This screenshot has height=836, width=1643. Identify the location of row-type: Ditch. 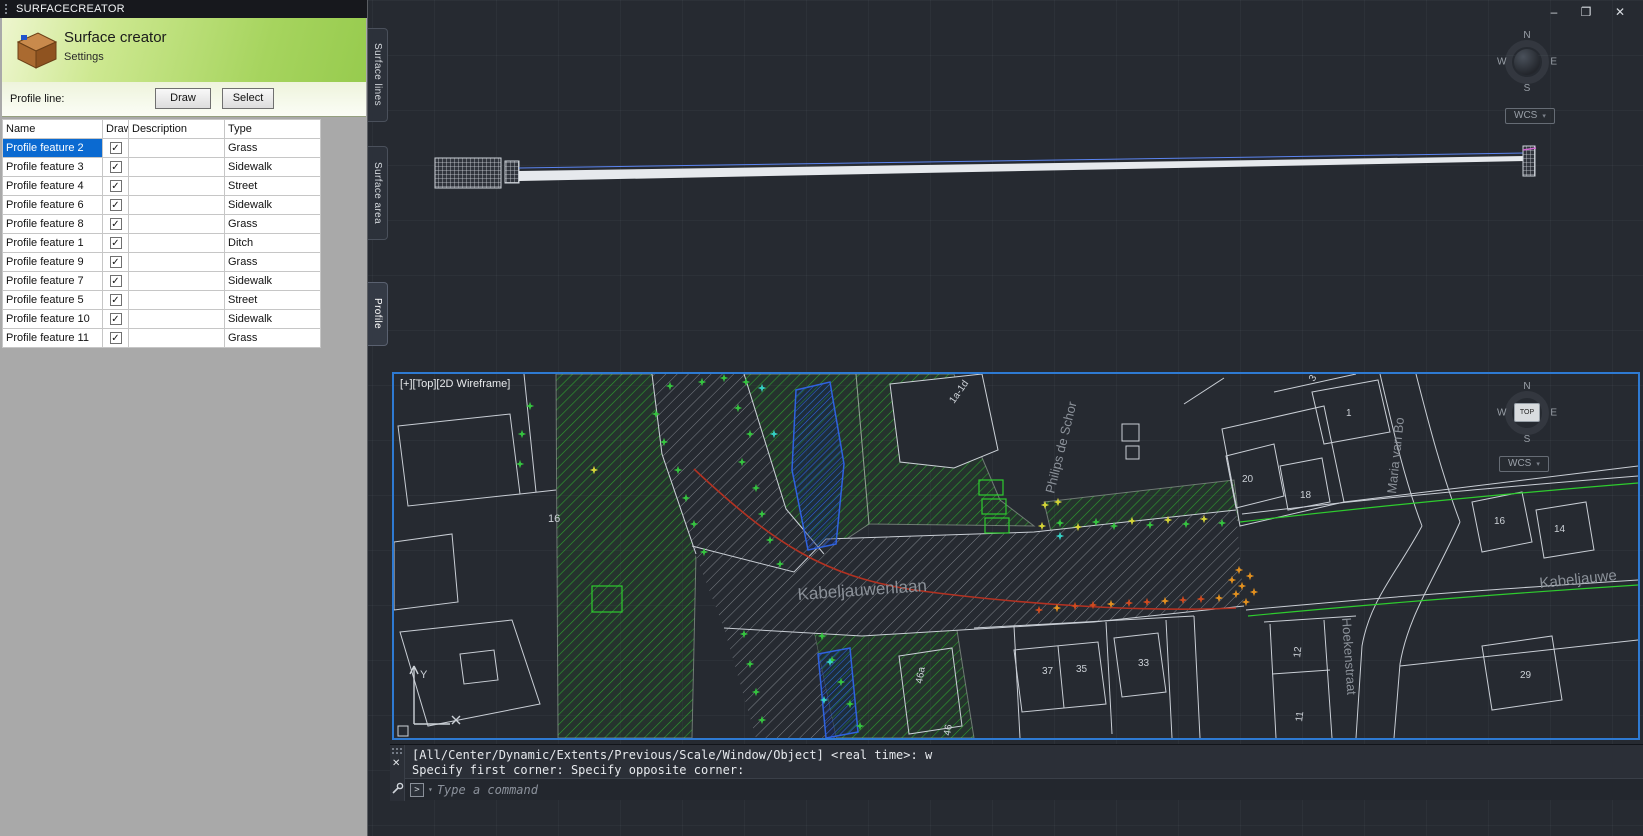
(272, 243).